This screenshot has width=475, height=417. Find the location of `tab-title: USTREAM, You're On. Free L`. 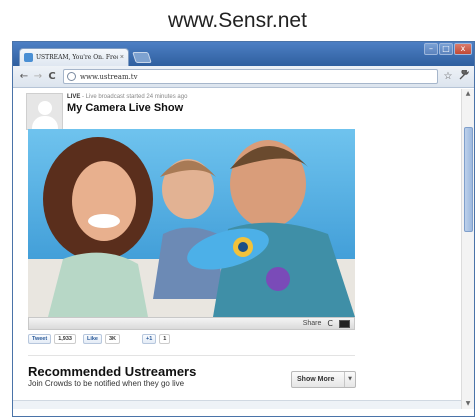

tab-title: USTREAM, You're On. Free L is located at coordinates (77, 57).